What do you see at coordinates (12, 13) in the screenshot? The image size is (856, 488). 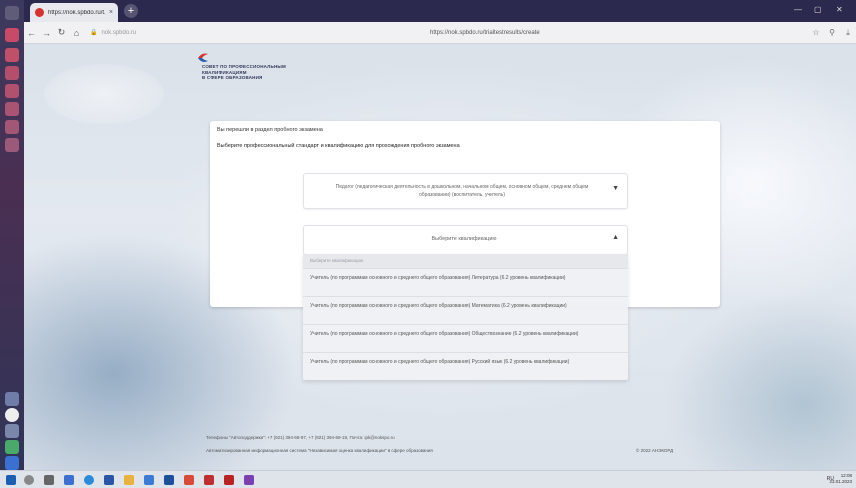 I see `profile-icon` at bounding box center [12, 13].